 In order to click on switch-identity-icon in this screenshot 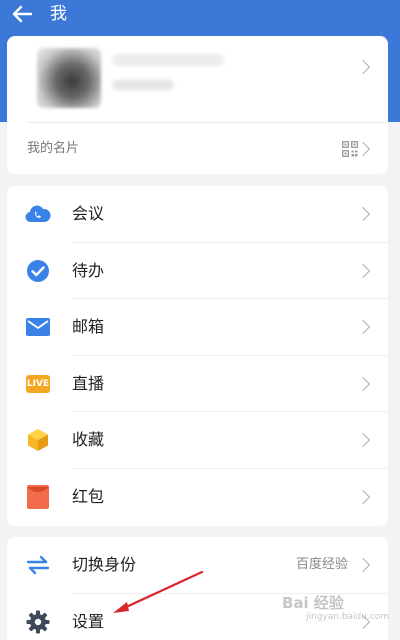, I will do `click(38, 565)`.